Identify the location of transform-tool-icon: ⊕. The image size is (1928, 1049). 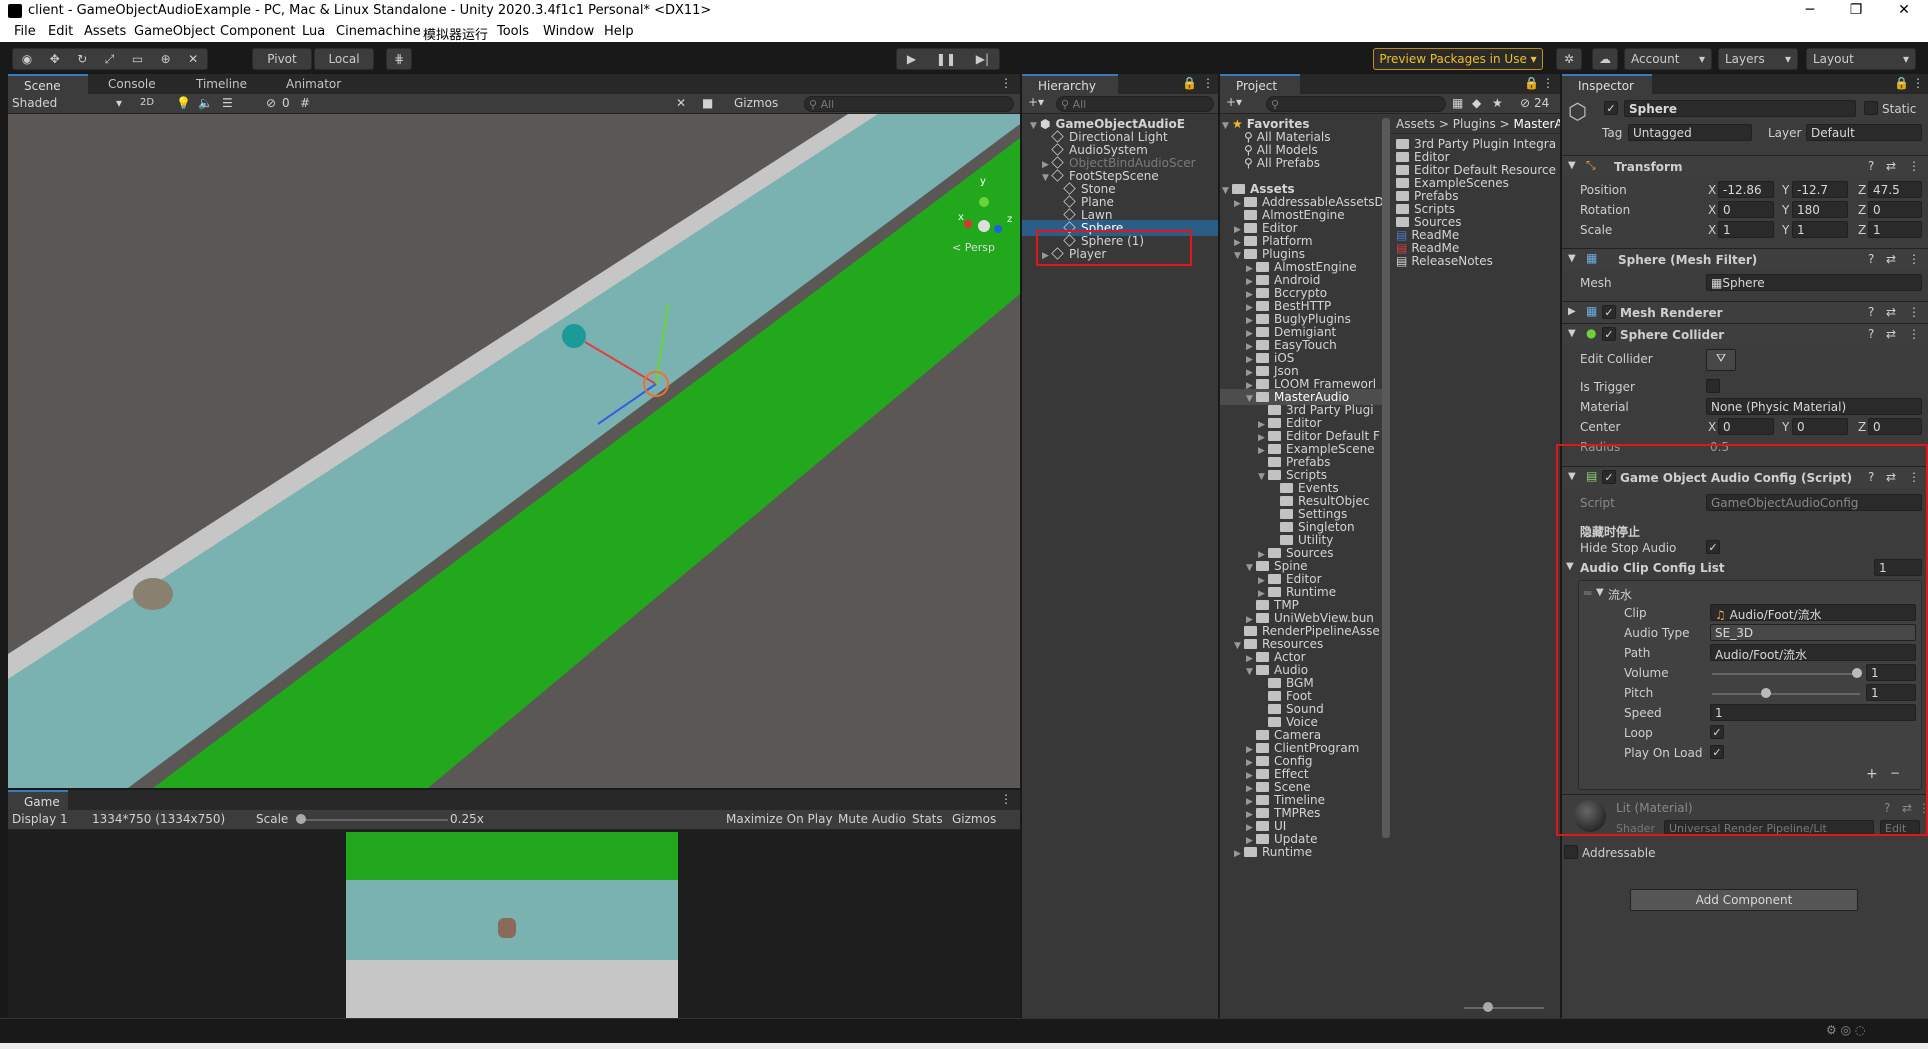
(166, 59).